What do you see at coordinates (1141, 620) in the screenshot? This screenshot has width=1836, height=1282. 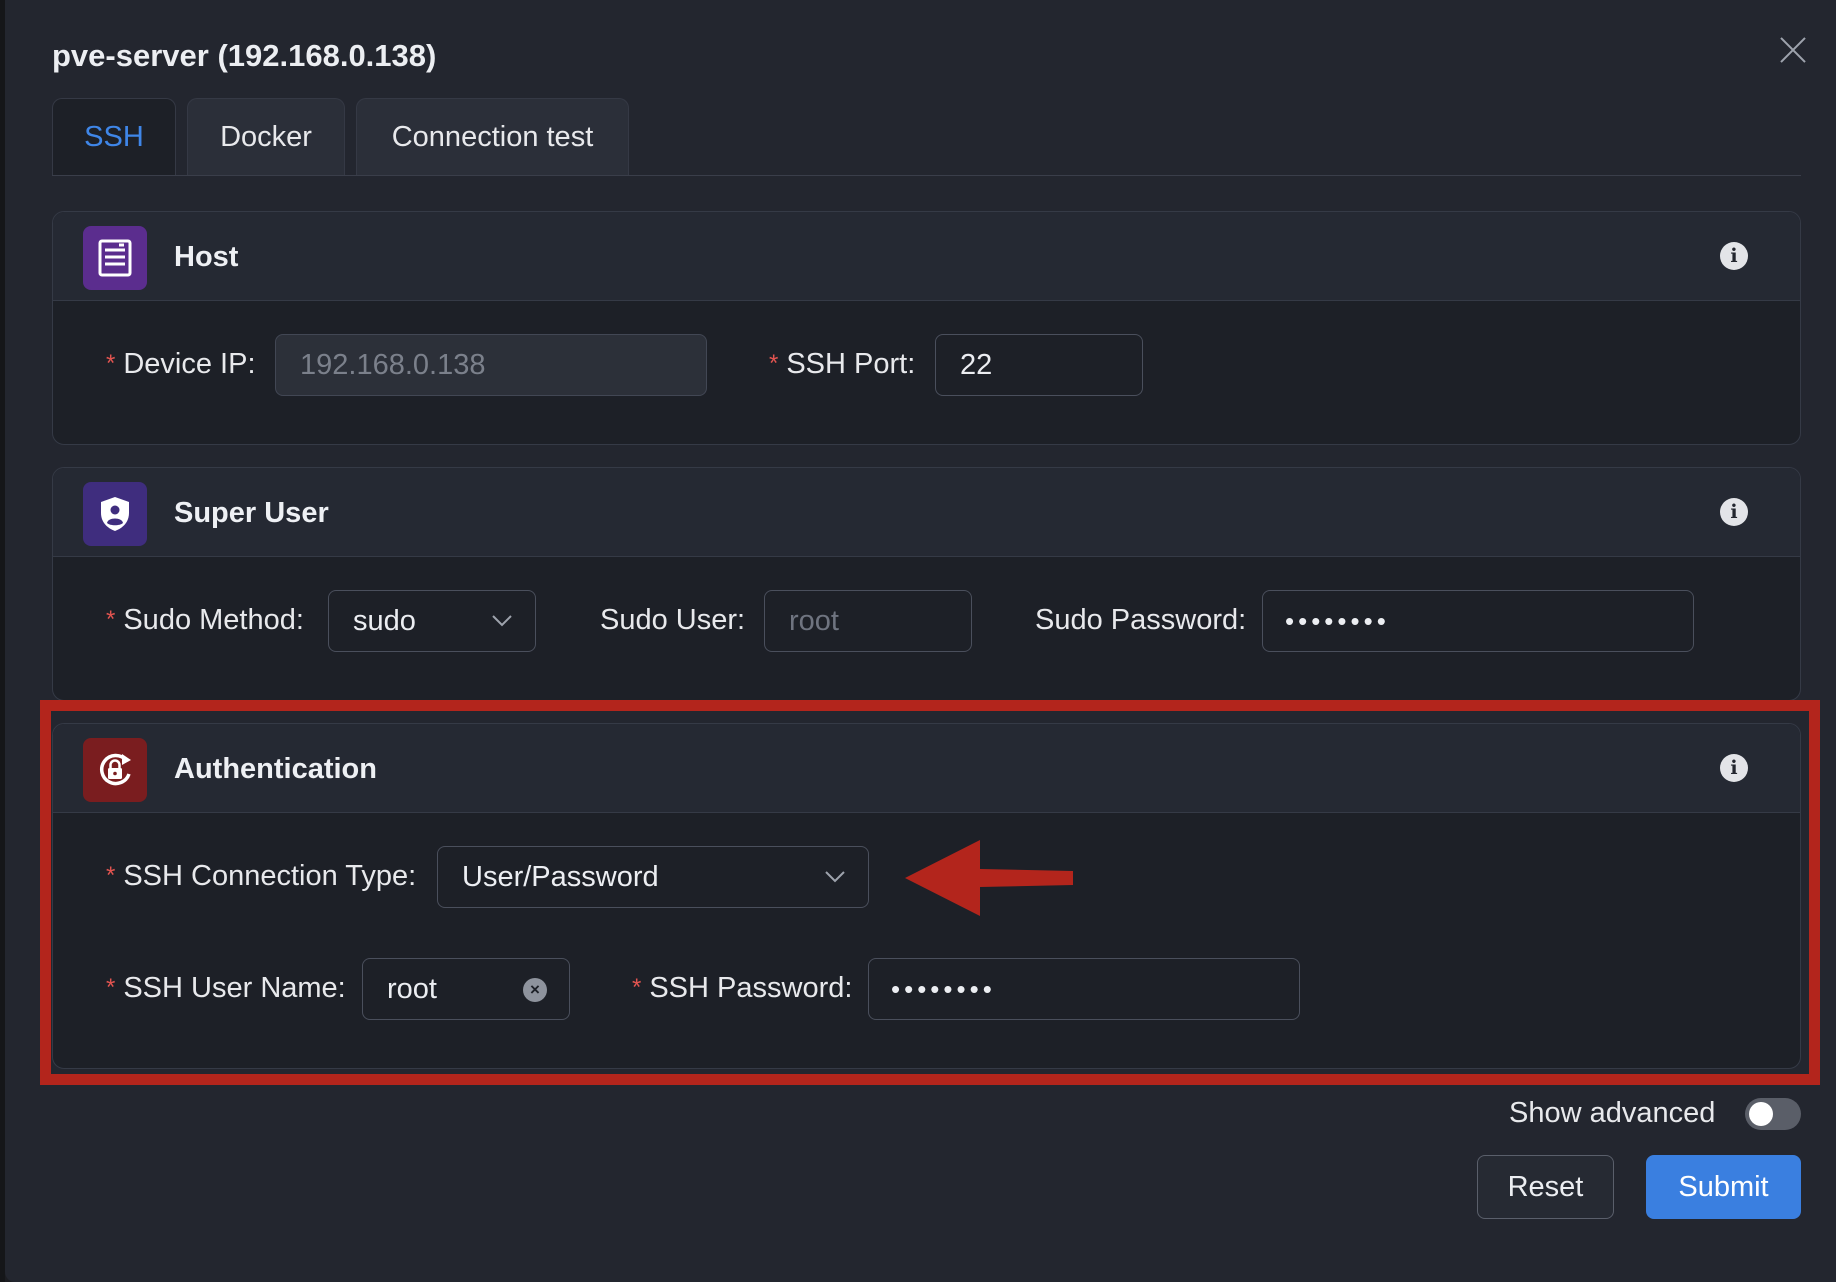 I see `sudo-password-label: Sudo Password:` at bounding box center [1141, 620].